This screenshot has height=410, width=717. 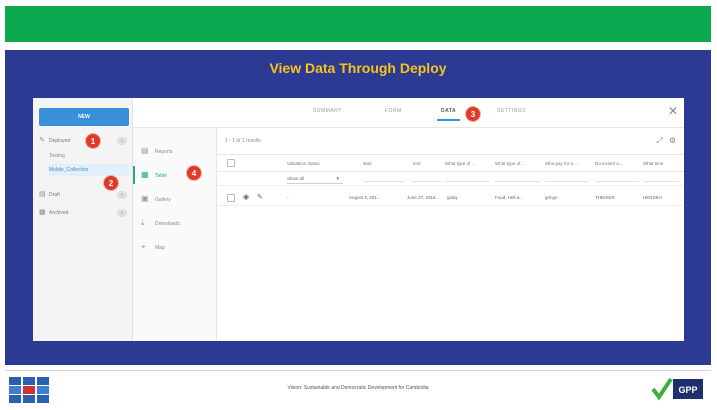 What do you see at coordinates (448, 114) in the screenshot?
I see `tab-data: DATA` at bounding box center [448, 114].